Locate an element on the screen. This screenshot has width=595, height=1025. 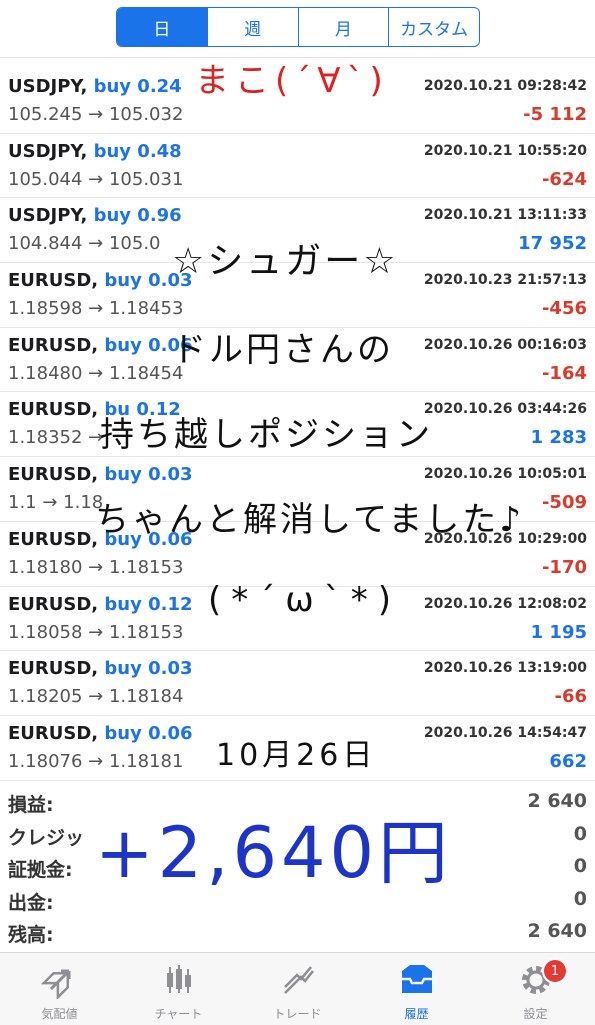
notification-badge: 1 is located at coordinates (555, 971).